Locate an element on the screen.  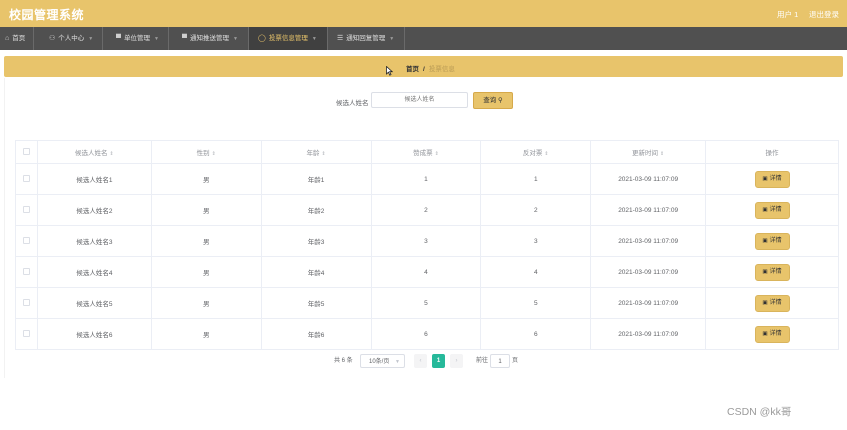
nav-item-notice-push-management: ▀ 通知推送管理 ▼ is located at coordinates (209, 38).